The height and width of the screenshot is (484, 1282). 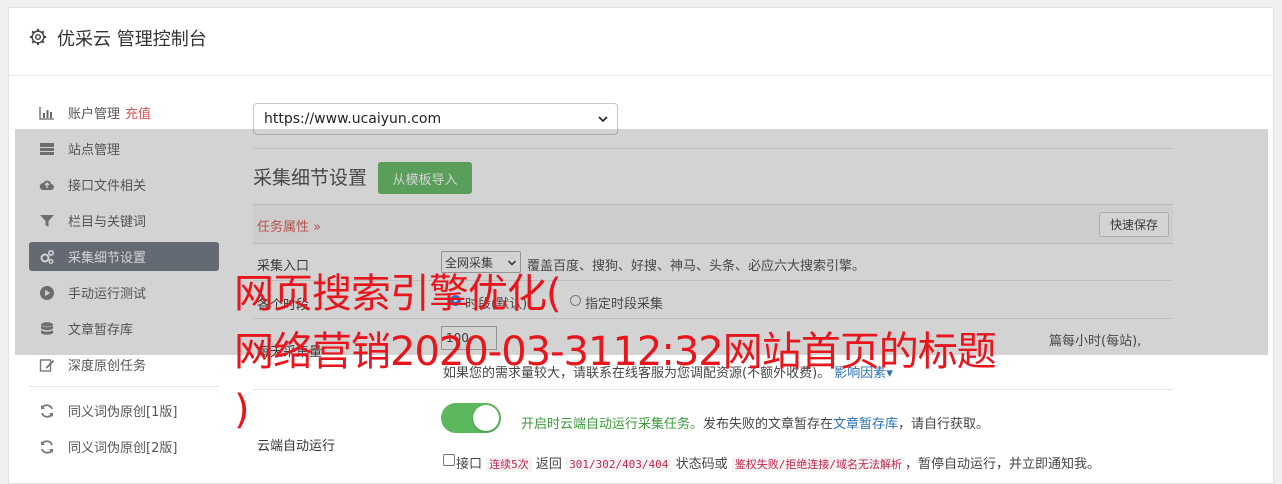 I want to click on sidebar-item-label: 采集细节设置, so click(x=107, y=258).